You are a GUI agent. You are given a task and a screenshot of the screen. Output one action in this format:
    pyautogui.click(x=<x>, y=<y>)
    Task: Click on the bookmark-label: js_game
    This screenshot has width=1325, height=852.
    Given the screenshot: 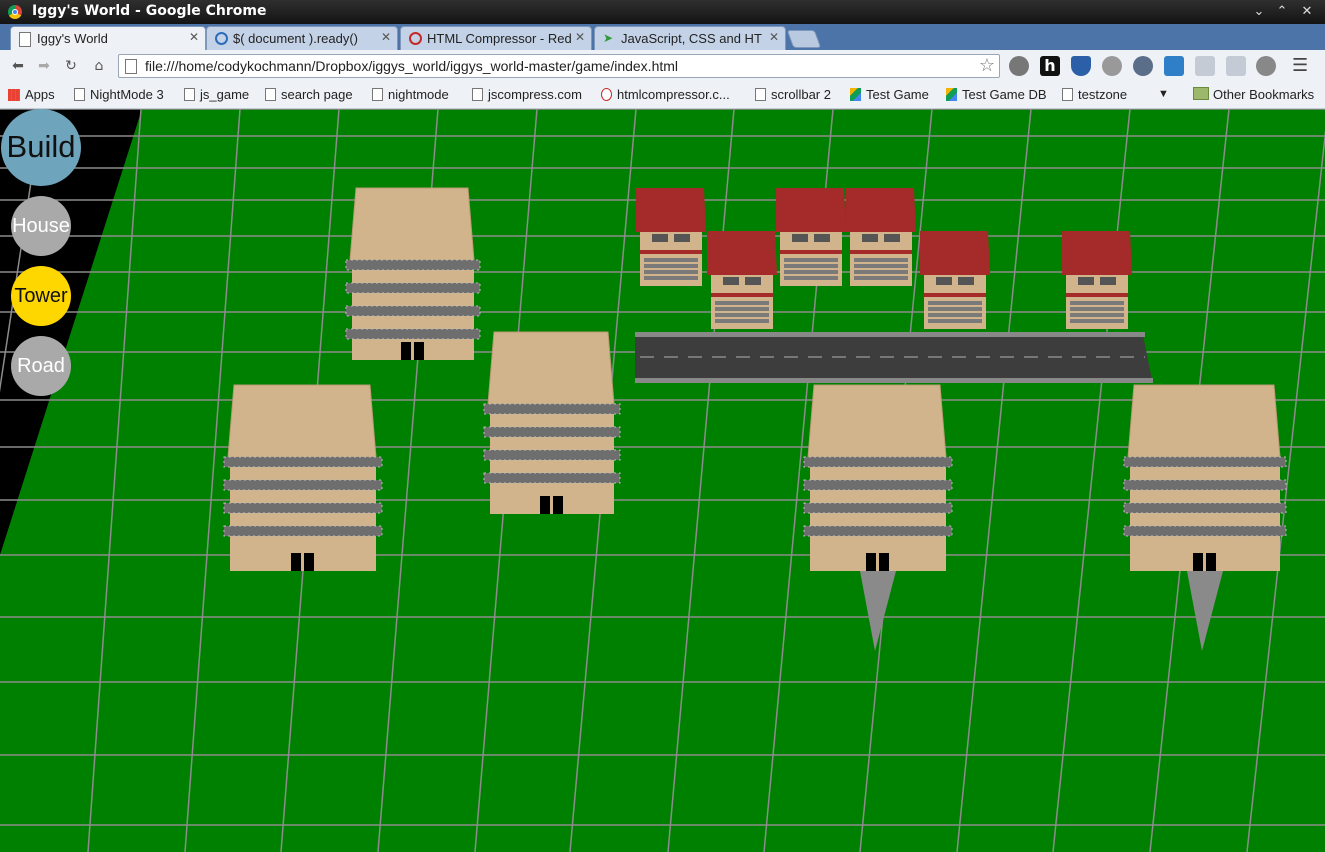 What is the action you would take?
    pyautogui.click(x=225, y=94)
    